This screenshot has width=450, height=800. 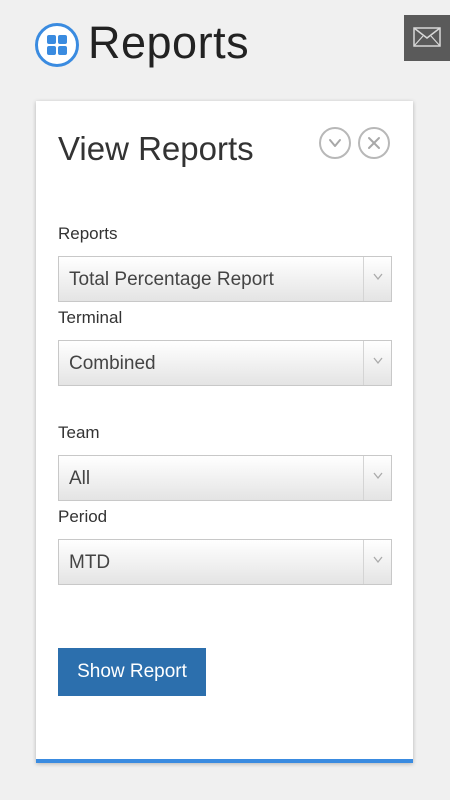 I want to click on team-label: Team, so click(x=79, y=432).